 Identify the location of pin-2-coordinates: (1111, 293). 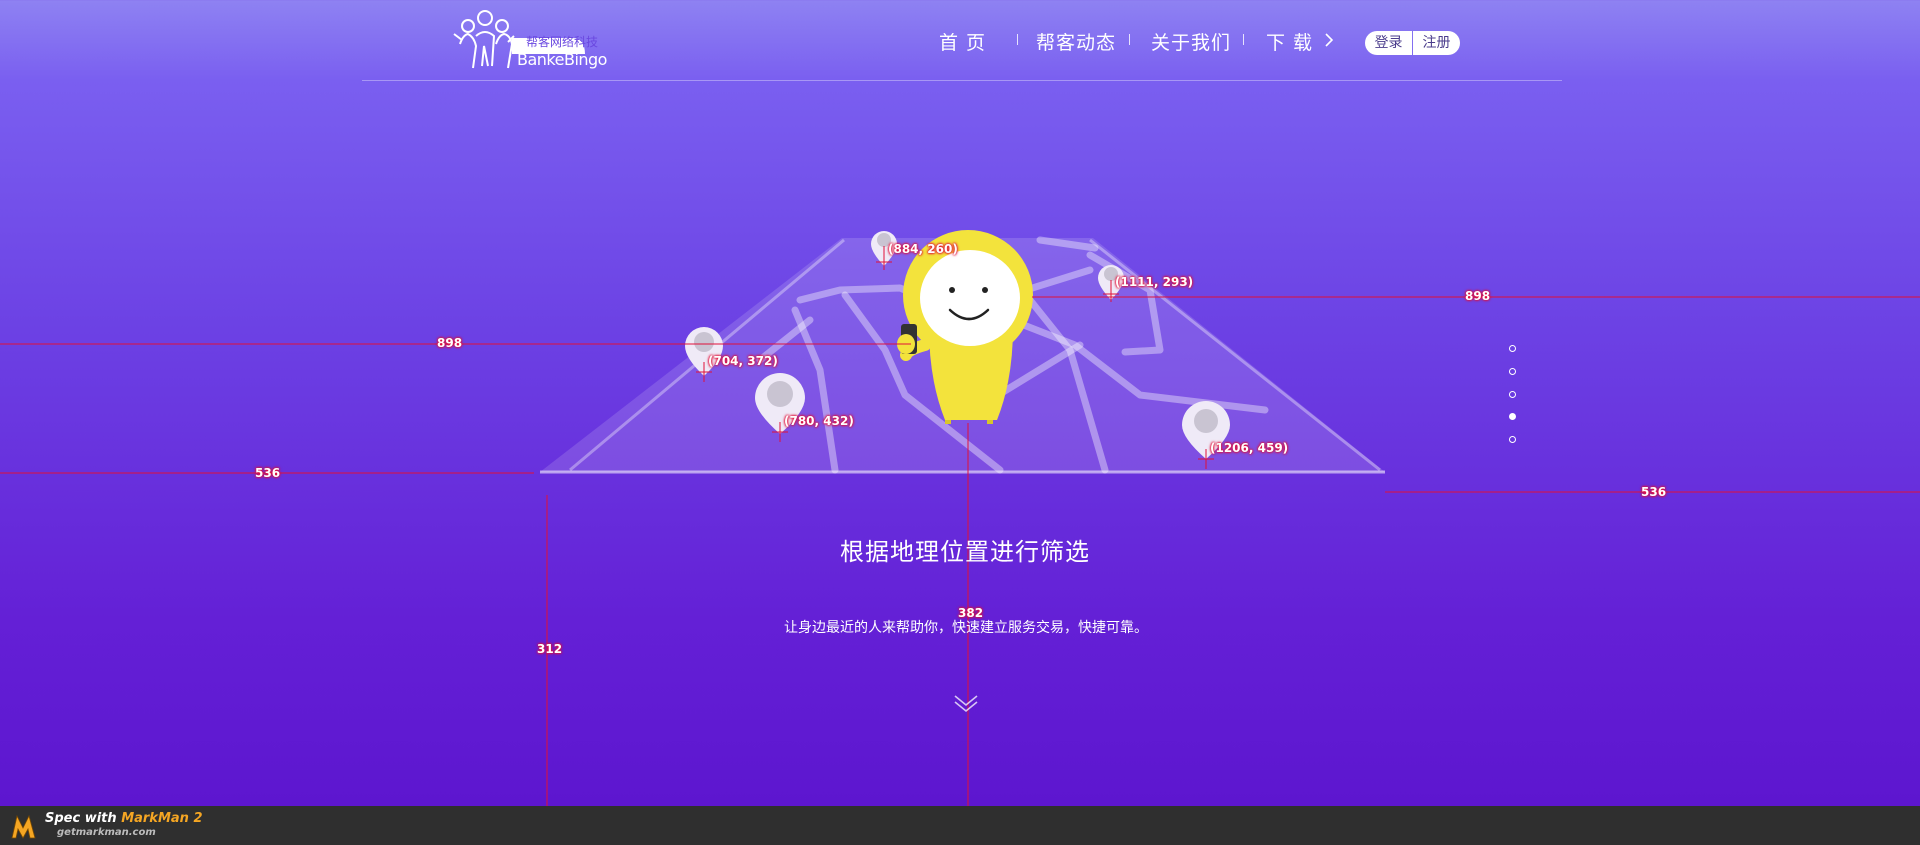
(1154, 282).